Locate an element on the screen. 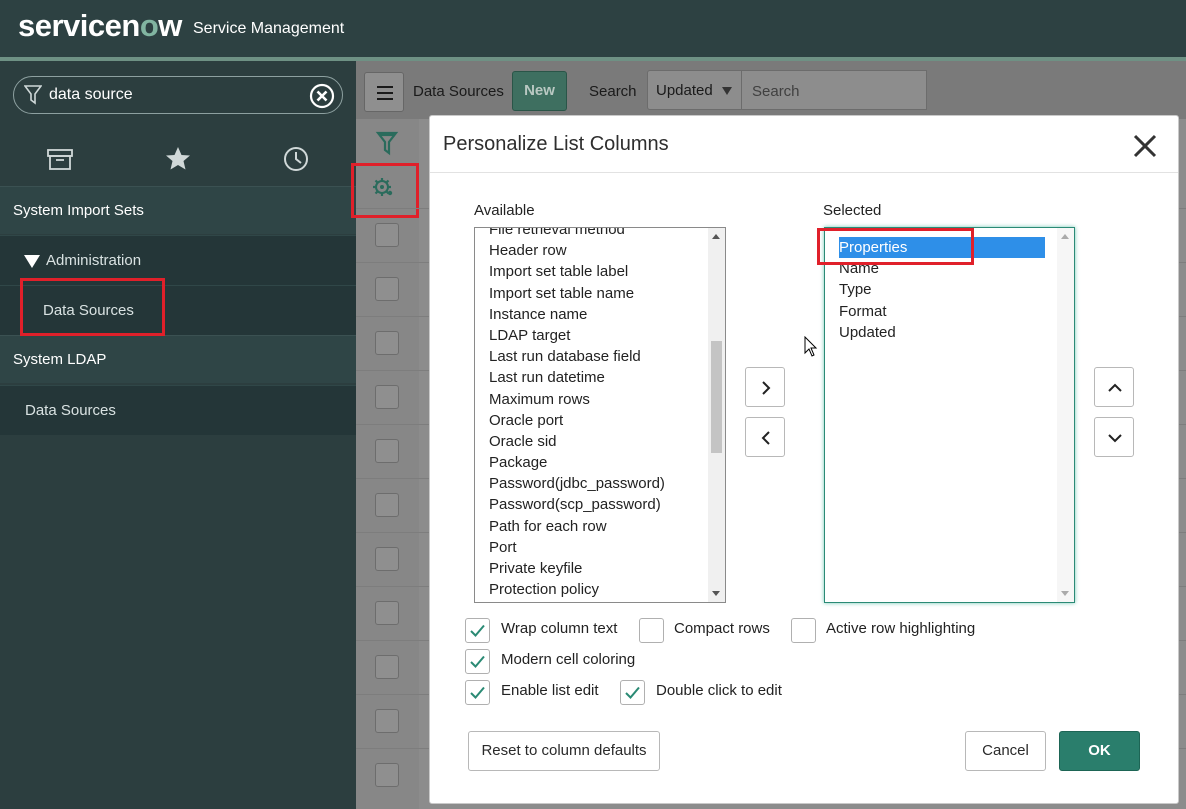  list-item: Maximum rows is located at coordinates (577, 399).